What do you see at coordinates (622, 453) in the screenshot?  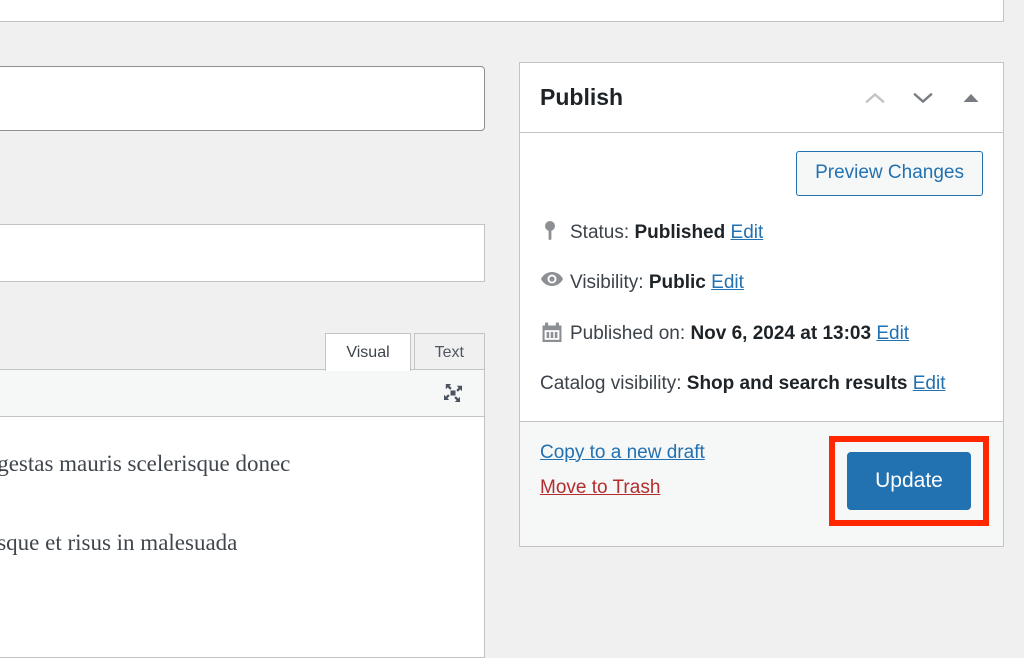 I see `copy-to-new-draft-link: Copy to a new draft` at bounding box center [622, 453].